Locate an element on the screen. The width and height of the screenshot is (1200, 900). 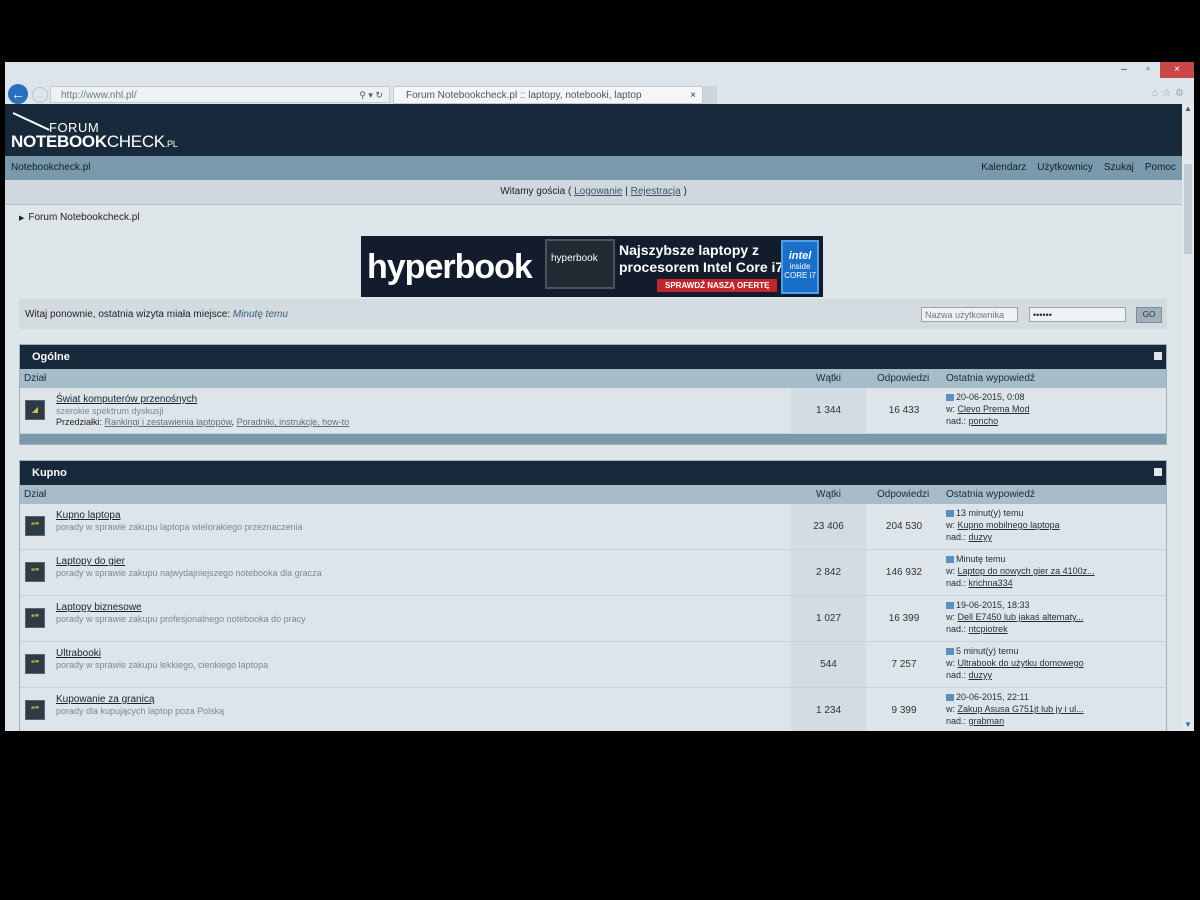
window-controls: – ▫ × is located at coordinates (1153, 70).